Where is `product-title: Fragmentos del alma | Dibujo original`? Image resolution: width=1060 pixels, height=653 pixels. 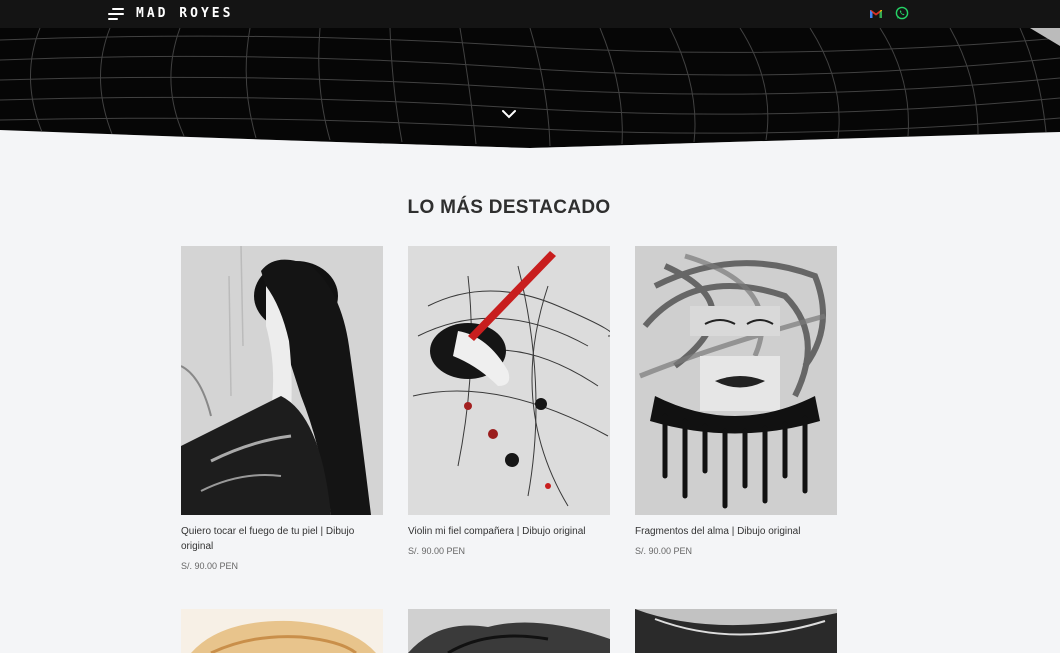 product-title: Fragmentos del alma | Dibujo original is located at coordinates (736, 531).